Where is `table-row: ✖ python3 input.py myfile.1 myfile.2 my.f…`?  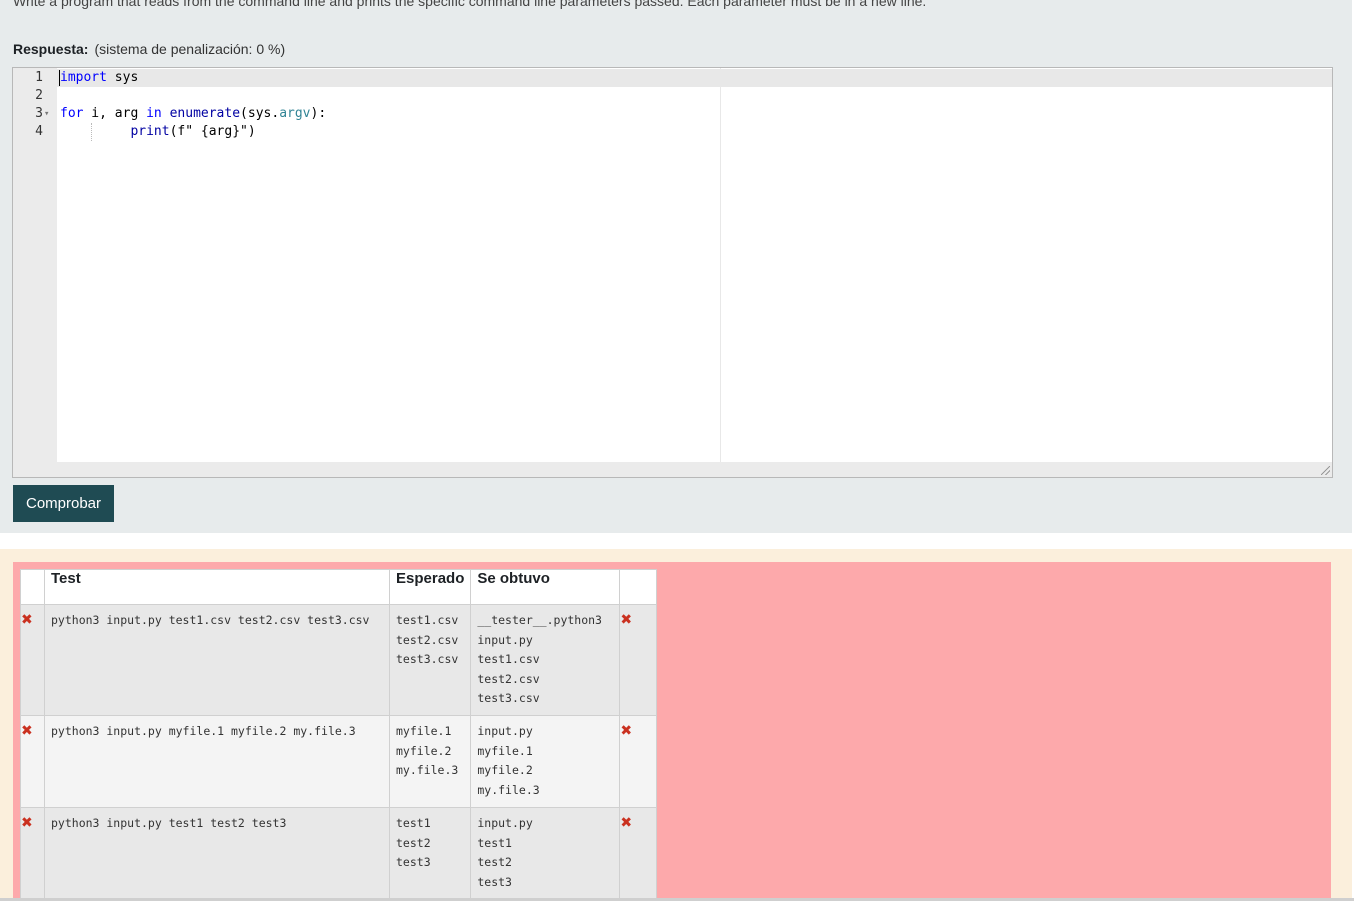
table-row: ✖ python3 input.py myfile.1 myfile.2 my.f… is located at coordinates (339, 761).